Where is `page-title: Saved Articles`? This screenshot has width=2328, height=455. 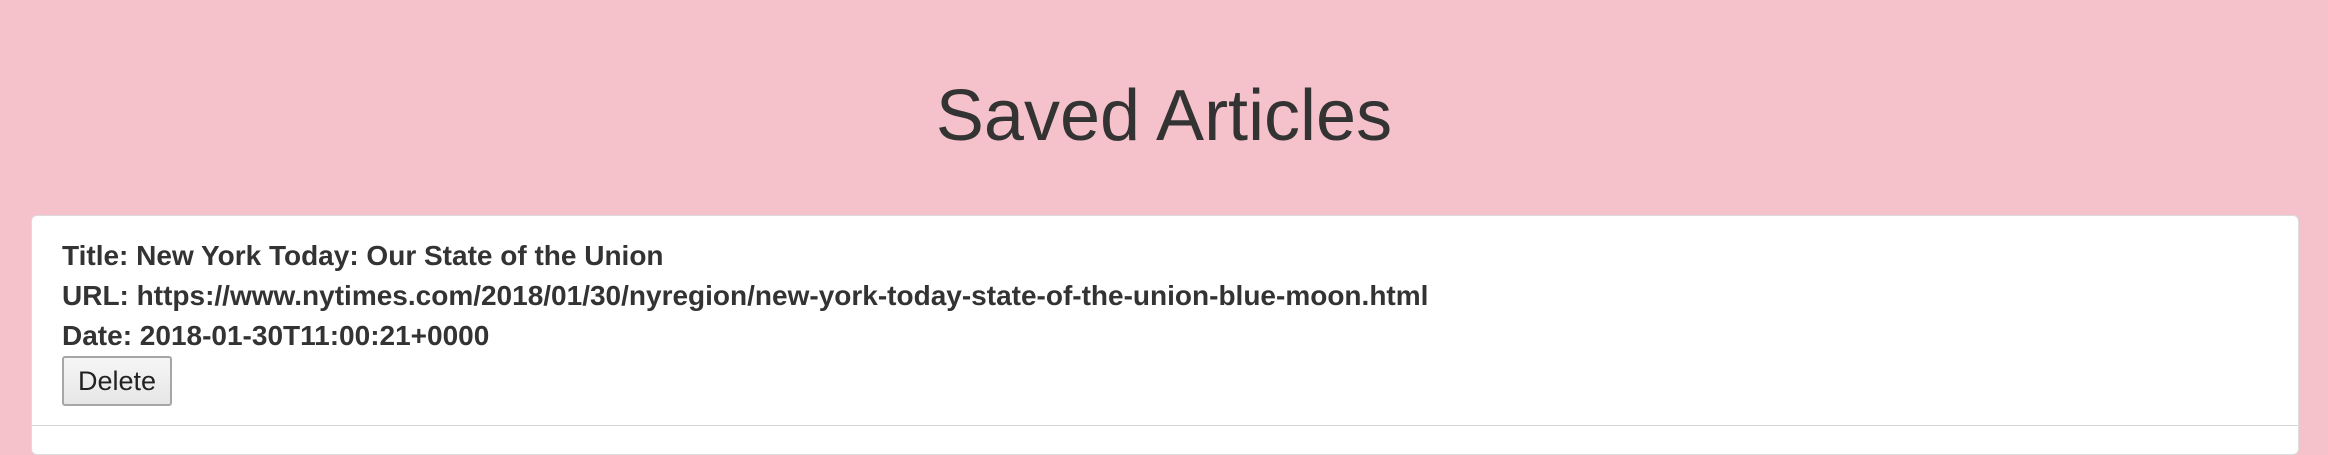
page-title: Saved Articles is located at coordinates (1164, 116).